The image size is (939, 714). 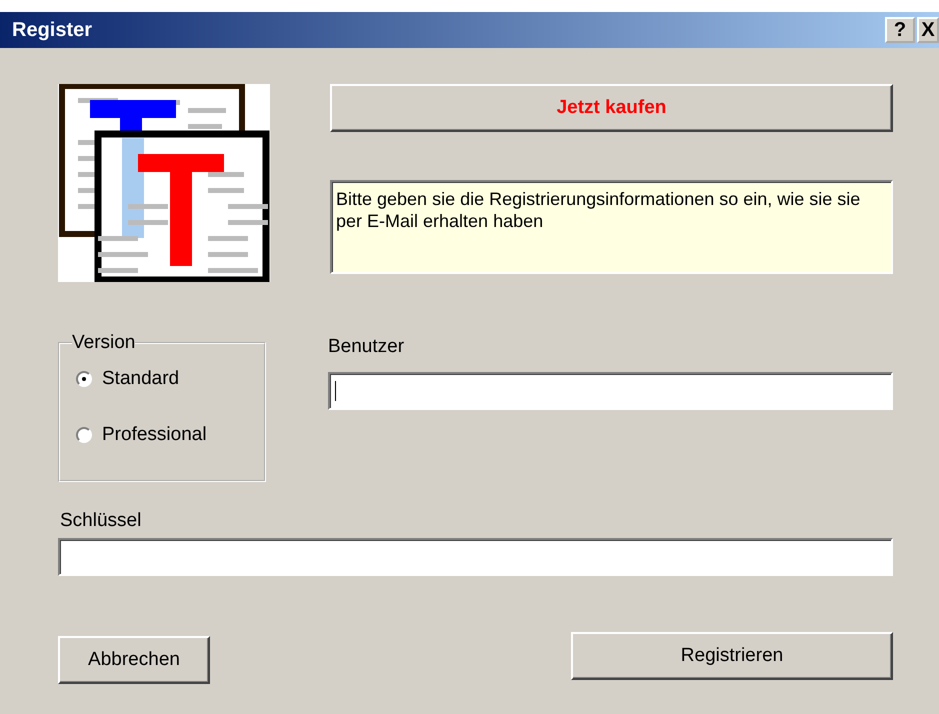 What do you see at coordinates (162, 379) in the screenshot?
I see `radio-option: Standard` at bounding box center [162, 379].